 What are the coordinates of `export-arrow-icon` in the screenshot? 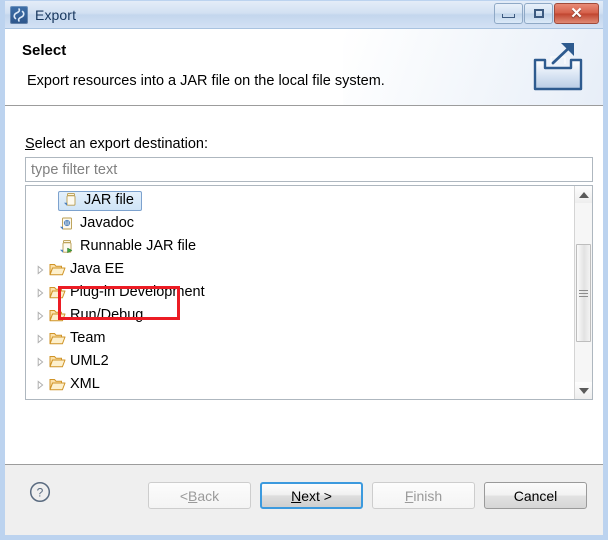 It's located at (558, 68).